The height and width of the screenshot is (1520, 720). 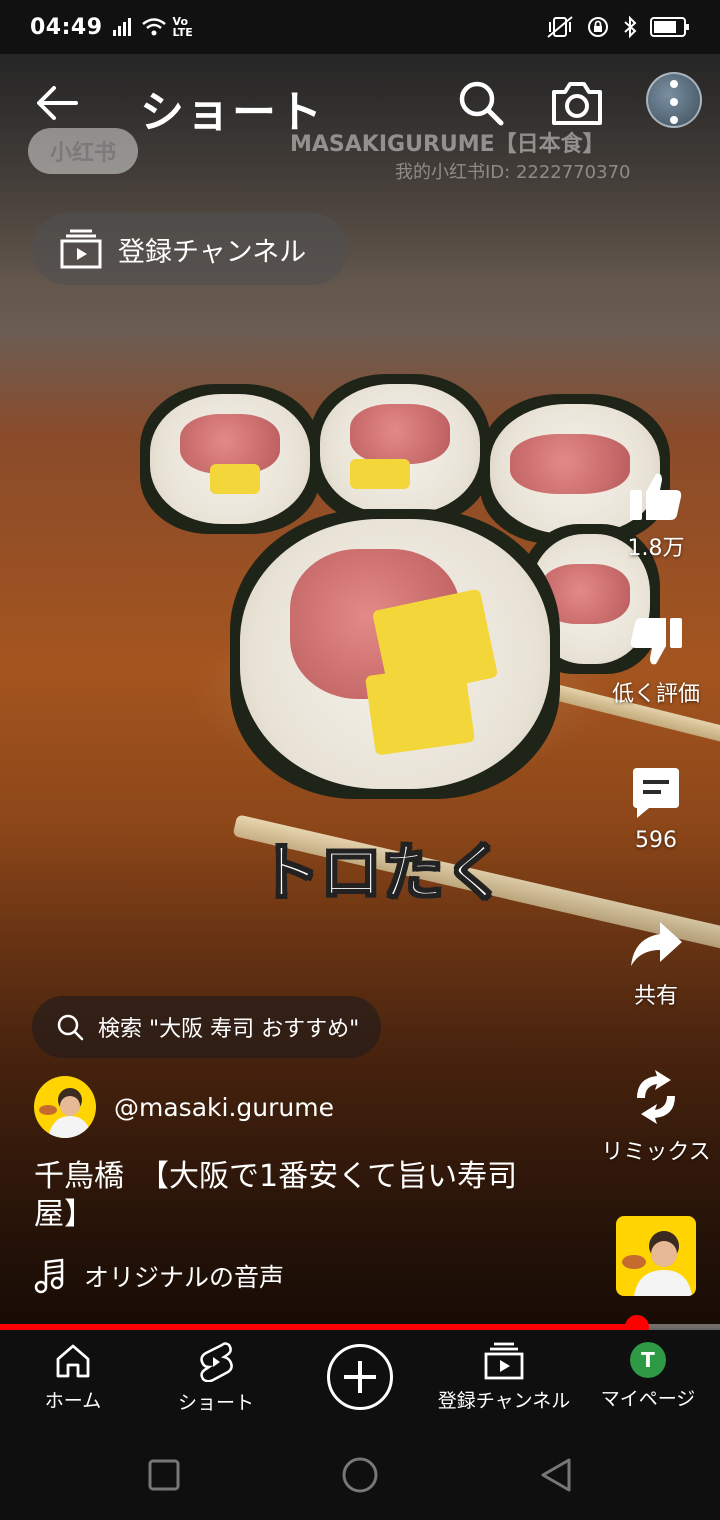 I want to click on video-watermark-id: 我的小红书ID: 2222770370, so click(x=513, y=172).